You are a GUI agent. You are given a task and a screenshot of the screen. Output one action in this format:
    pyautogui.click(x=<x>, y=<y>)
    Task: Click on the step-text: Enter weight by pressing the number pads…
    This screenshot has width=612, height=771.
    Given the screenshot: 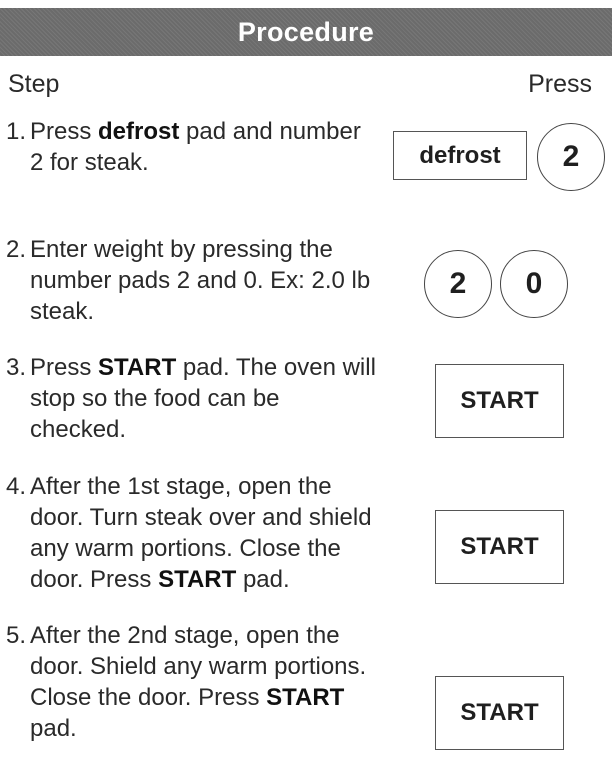 What is the action you would take?
    pyautogui.click(x=204, y=280)
    